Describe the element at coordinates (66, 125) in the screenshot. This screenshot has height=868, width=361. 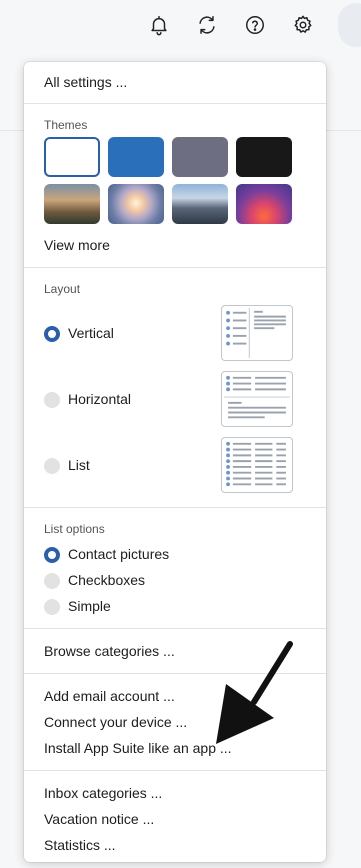
I see `themes-title: Themes` at that location.